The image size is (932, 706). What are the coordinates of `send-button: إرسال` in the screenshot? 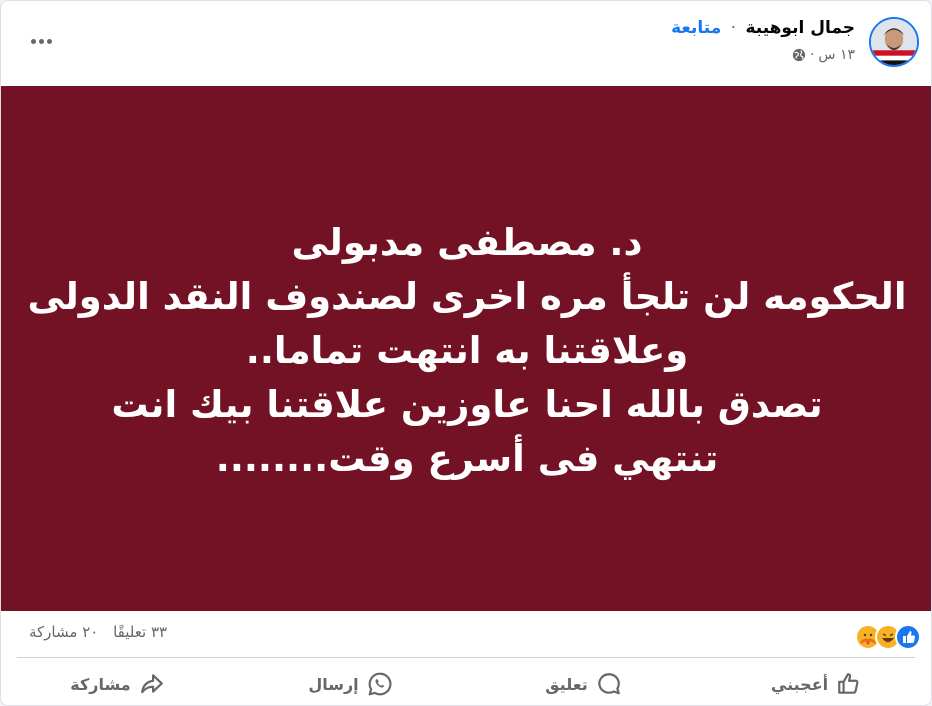 It's located at (350, 683).